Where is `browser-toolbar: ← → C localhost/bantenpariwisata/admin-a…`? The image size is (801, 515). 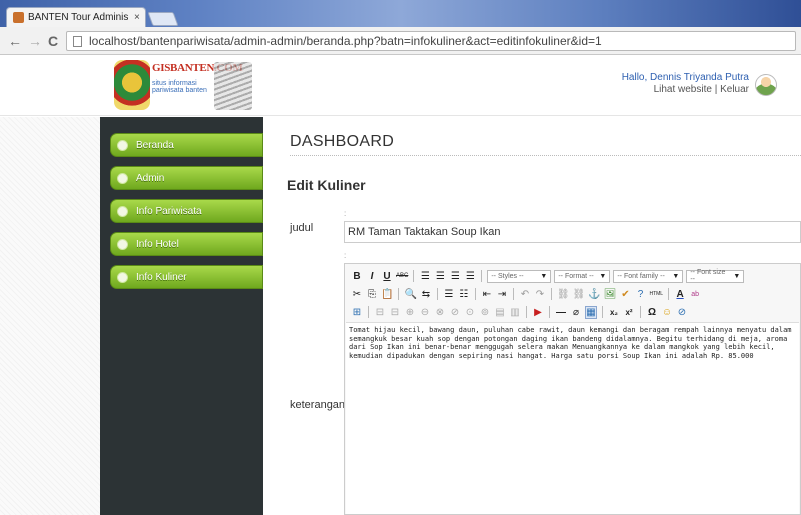 browser-toolbar: ← → C localhost/bantenpariwisata/admin-a… is located at coordinates (400, 41).